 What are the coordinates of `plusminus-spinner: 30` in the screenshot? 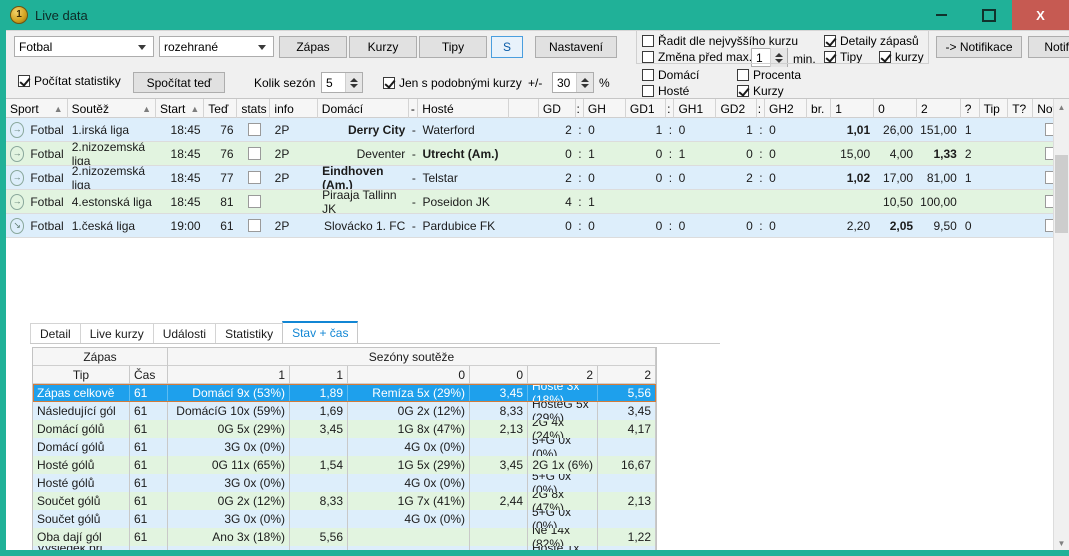 It's located at (573, 82).